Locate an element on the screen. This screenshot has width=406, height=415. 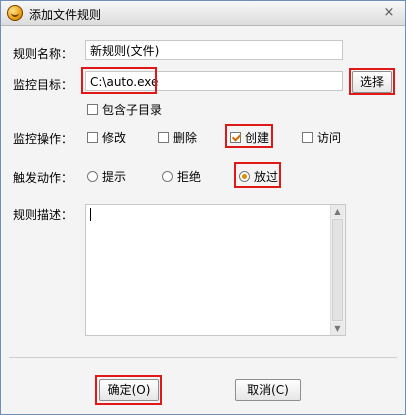
description-scrollbar: ▲ ▼ is located at coordinates (337, 270).